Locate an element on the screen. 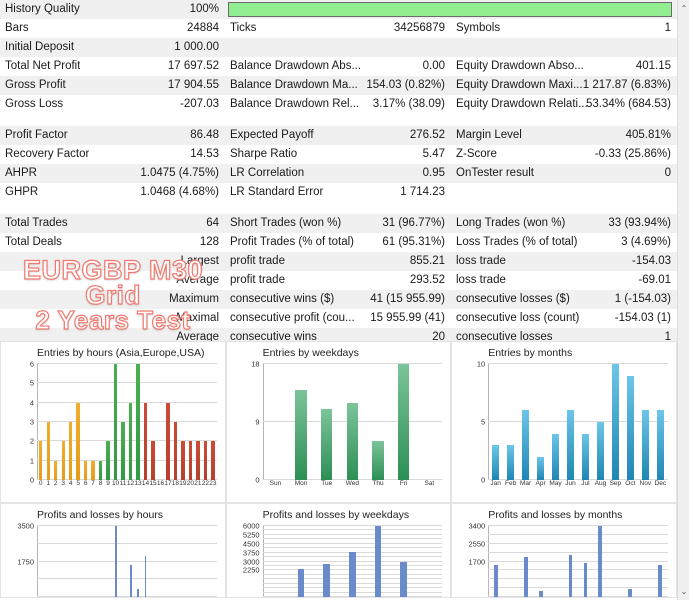 Image resolution: width=689 pixels, height=600 pixels. stats-value: 276.52 is located at coordinates (427, 135).